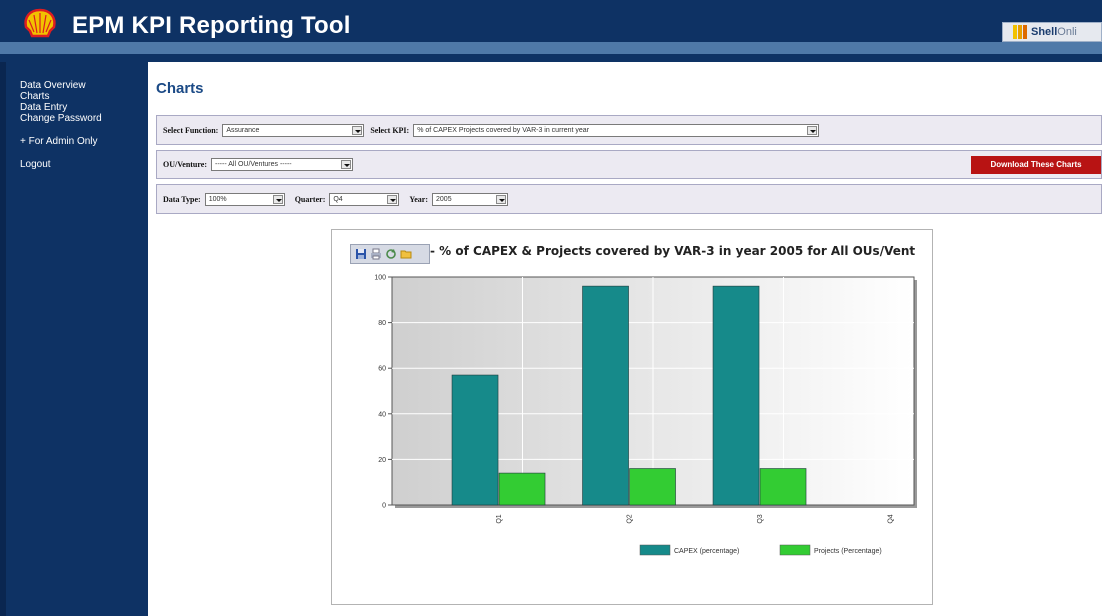 Image resolution: width=1102 pixels, height=616 pixels. What do you see at coordinates (180, 88) in the screenshot?
I see `page-title: Charts` at bounding box center [180, 88].